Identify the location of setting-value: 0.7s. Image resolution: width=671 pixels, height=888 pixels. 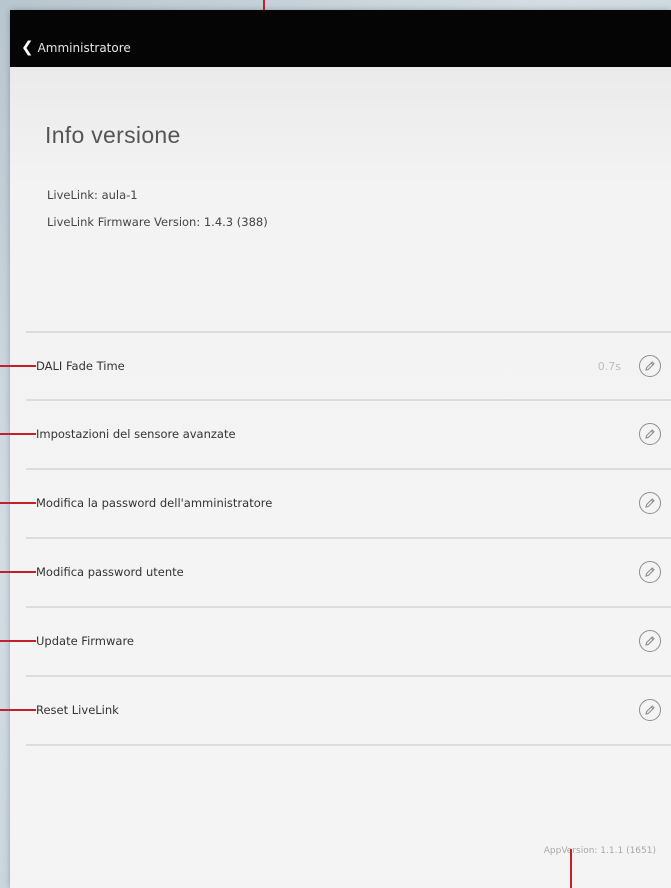
(609, 366).